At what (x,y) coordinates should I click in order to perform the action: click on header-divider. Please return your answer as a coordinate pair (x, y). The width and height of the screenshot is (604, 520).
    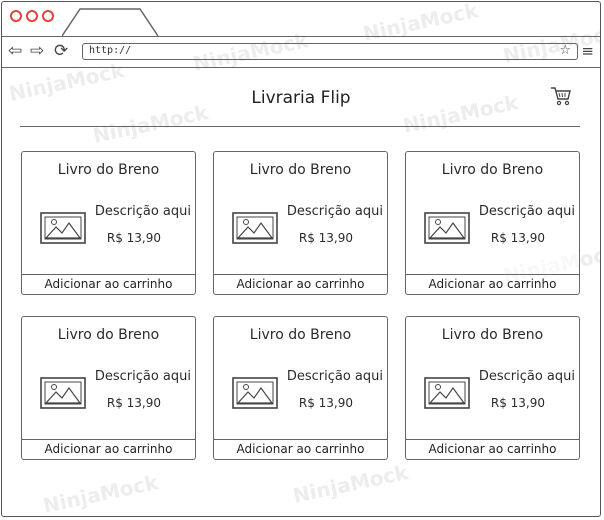
    Looking at the image, I should click on (300, 126).